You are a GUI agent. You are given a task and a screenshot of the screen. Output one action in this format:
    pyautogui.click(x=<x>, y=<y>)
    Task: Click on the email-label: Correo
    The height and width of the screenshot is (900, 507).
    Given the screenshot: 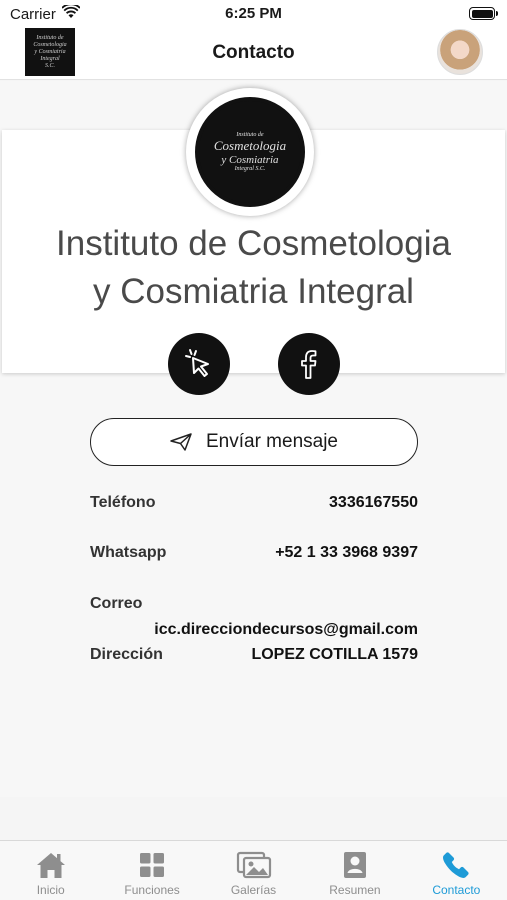 What is the action you would take?
    pyautogui.click(x=116, y=603)
    